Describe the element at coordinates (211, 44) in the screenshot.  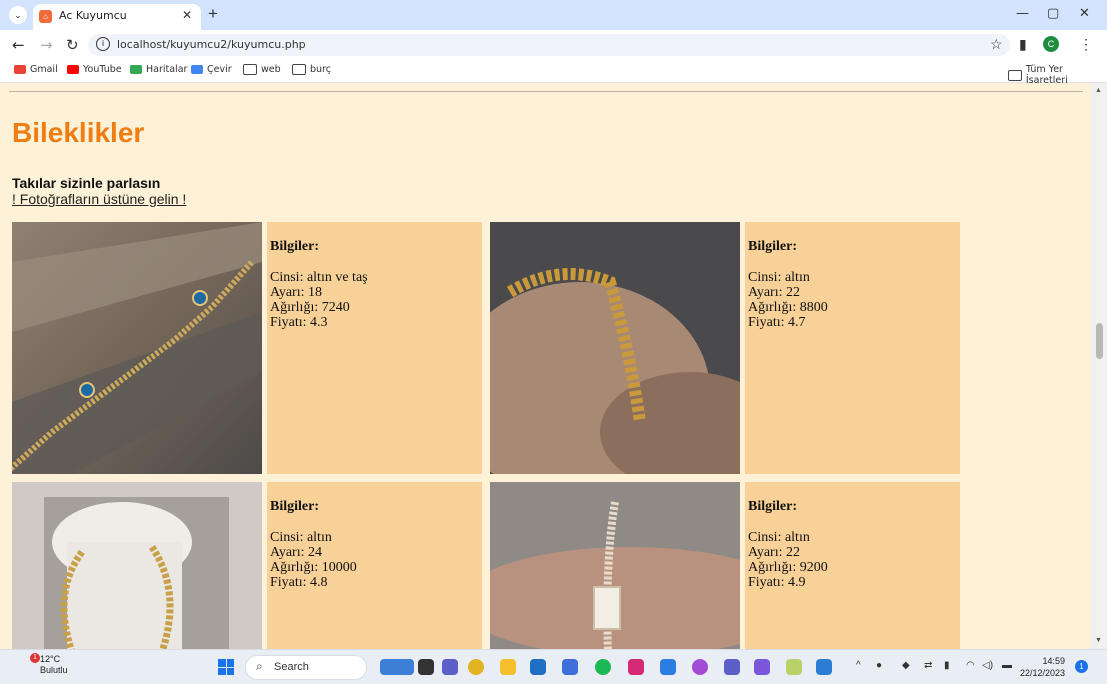
I see `url-text: localhost/kuyumcu2/kuyumcu.php` at that location.